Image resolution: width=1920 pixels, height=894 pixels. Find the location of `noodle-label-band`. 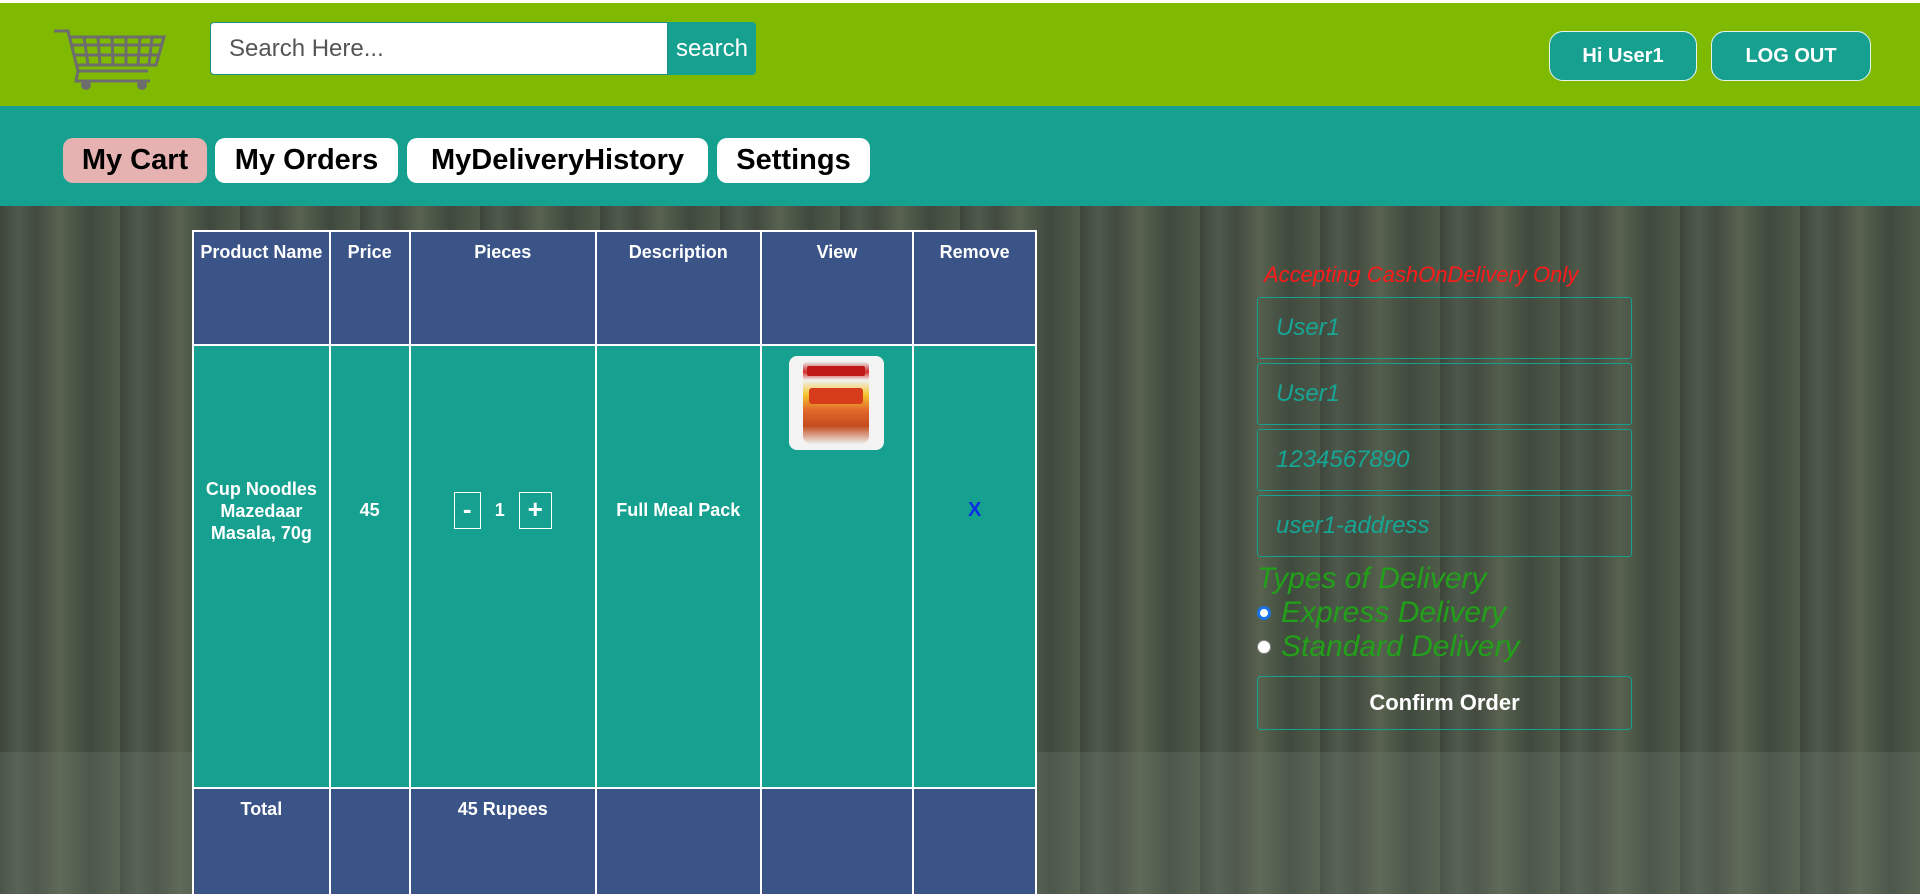

noodle-label-band is located at coordinates (836, 396).